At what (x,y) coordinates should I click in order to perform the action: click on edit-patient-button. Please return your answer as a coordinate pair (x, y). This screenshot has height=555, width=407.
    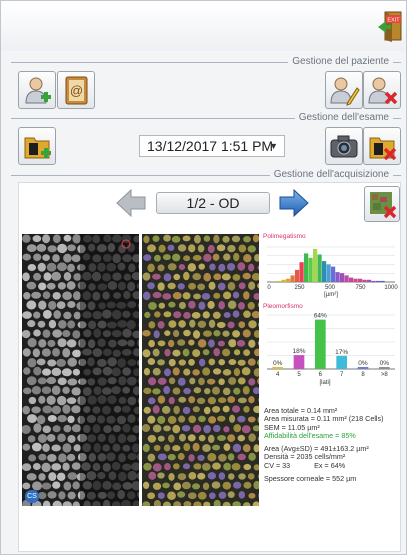
    Looking at the image, I should click on (344, 90).